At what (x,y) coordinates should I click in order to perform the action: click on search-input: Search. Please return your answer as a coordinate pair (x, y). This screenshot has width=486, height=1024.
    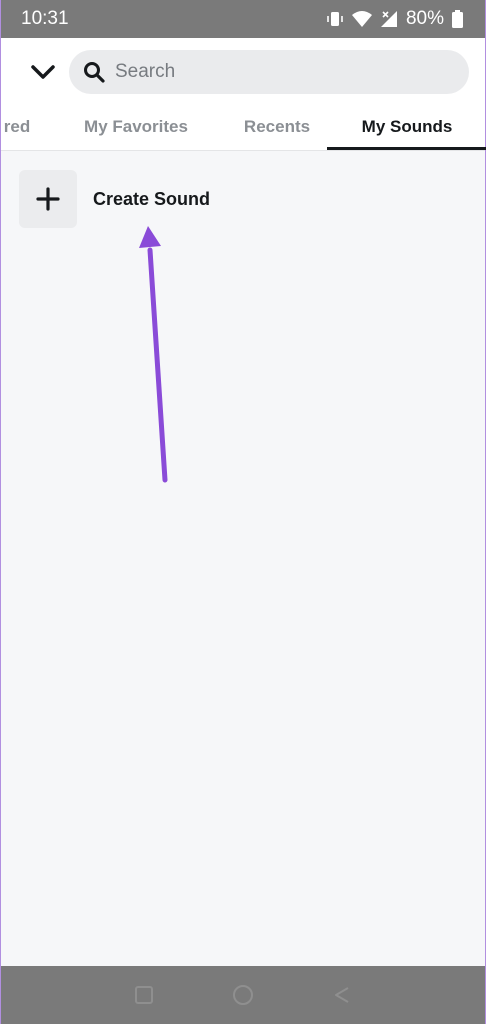
    Looking at the image, I should click on (269, 72).